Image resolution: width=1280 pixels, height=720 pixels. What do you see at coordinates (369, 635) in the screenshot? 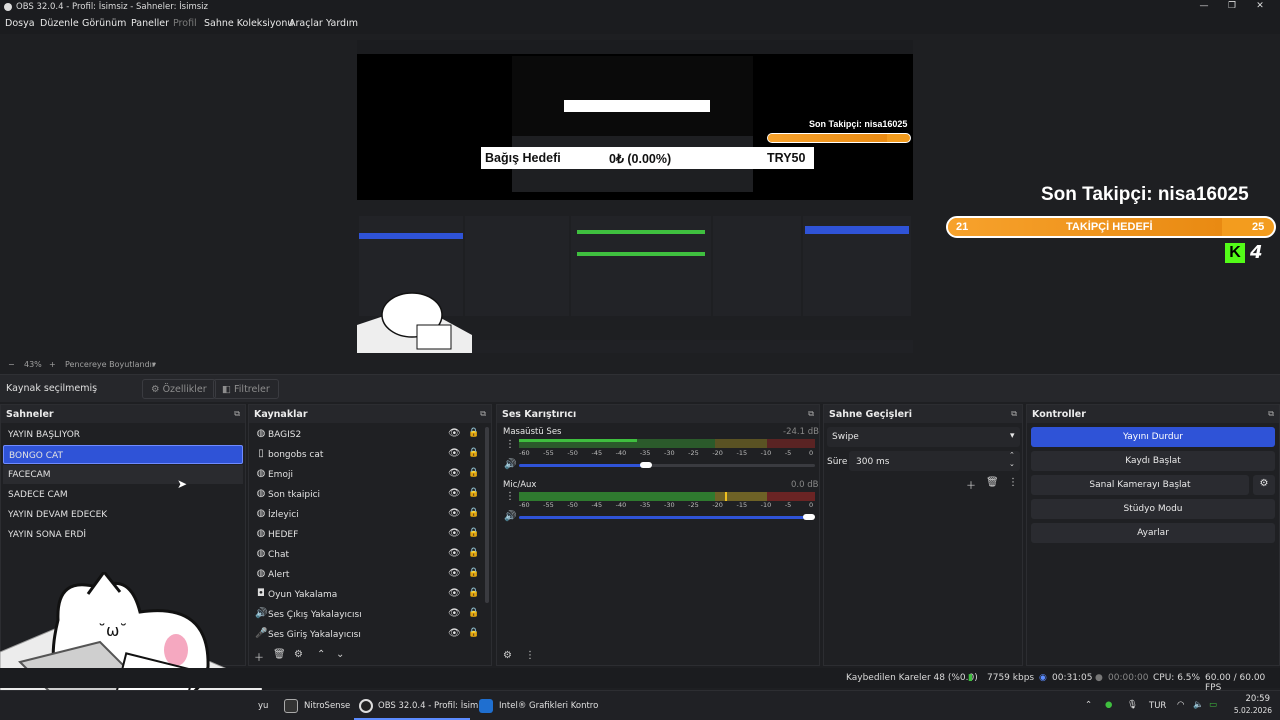
I see `source-item: 🎤 Ses Giriş Yakalayıcısı 👁 🔒` at bounding box center [369, 635].